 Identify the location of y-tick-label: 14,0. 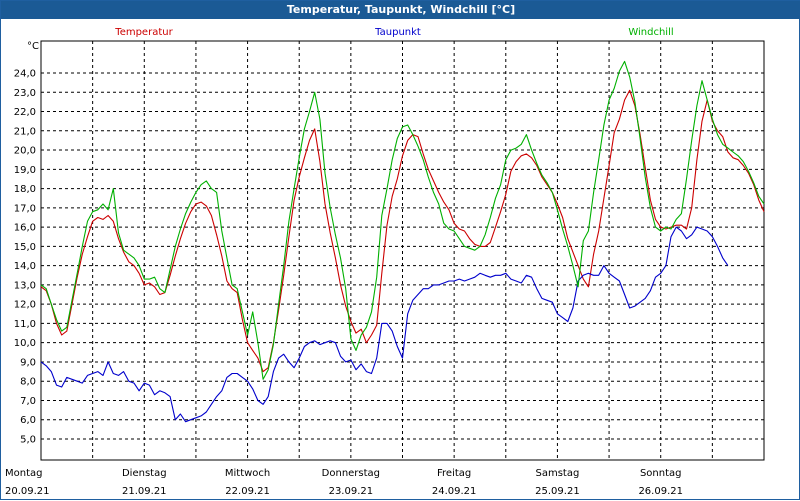
(25, 266).